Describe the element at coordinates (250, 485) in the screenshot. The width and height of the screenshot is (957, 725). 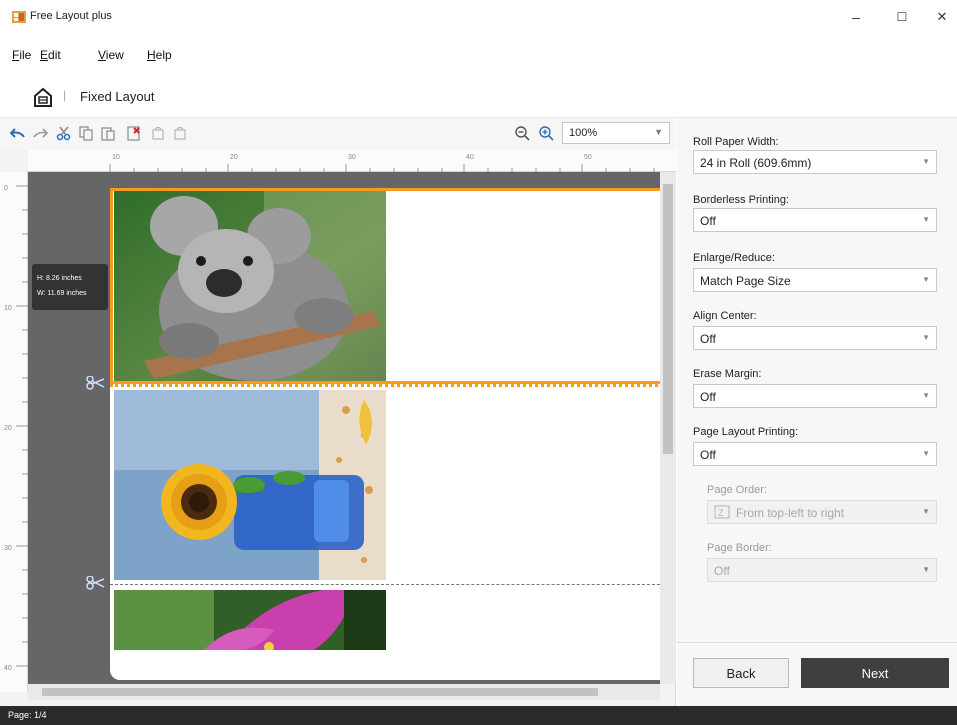
I see `photo-sunflower` at that location.